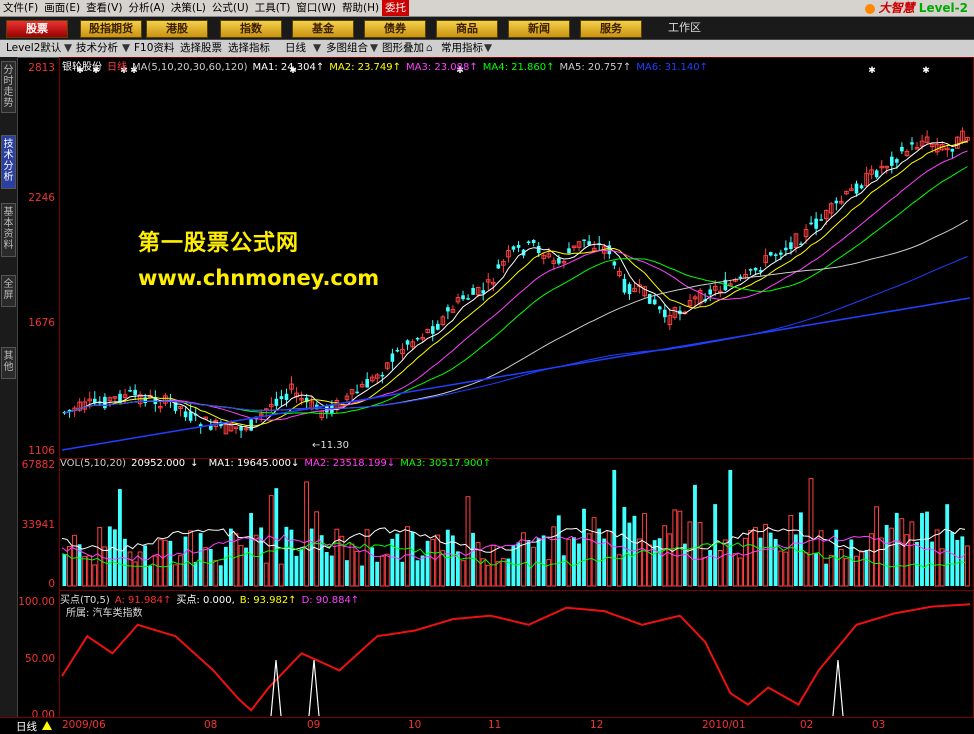 This screenshot has width=974, height=734. Describe the element at coordinates (288, 67) in the screenshot. I see `ma-value-0: MA1: 24.304↑` at that location.